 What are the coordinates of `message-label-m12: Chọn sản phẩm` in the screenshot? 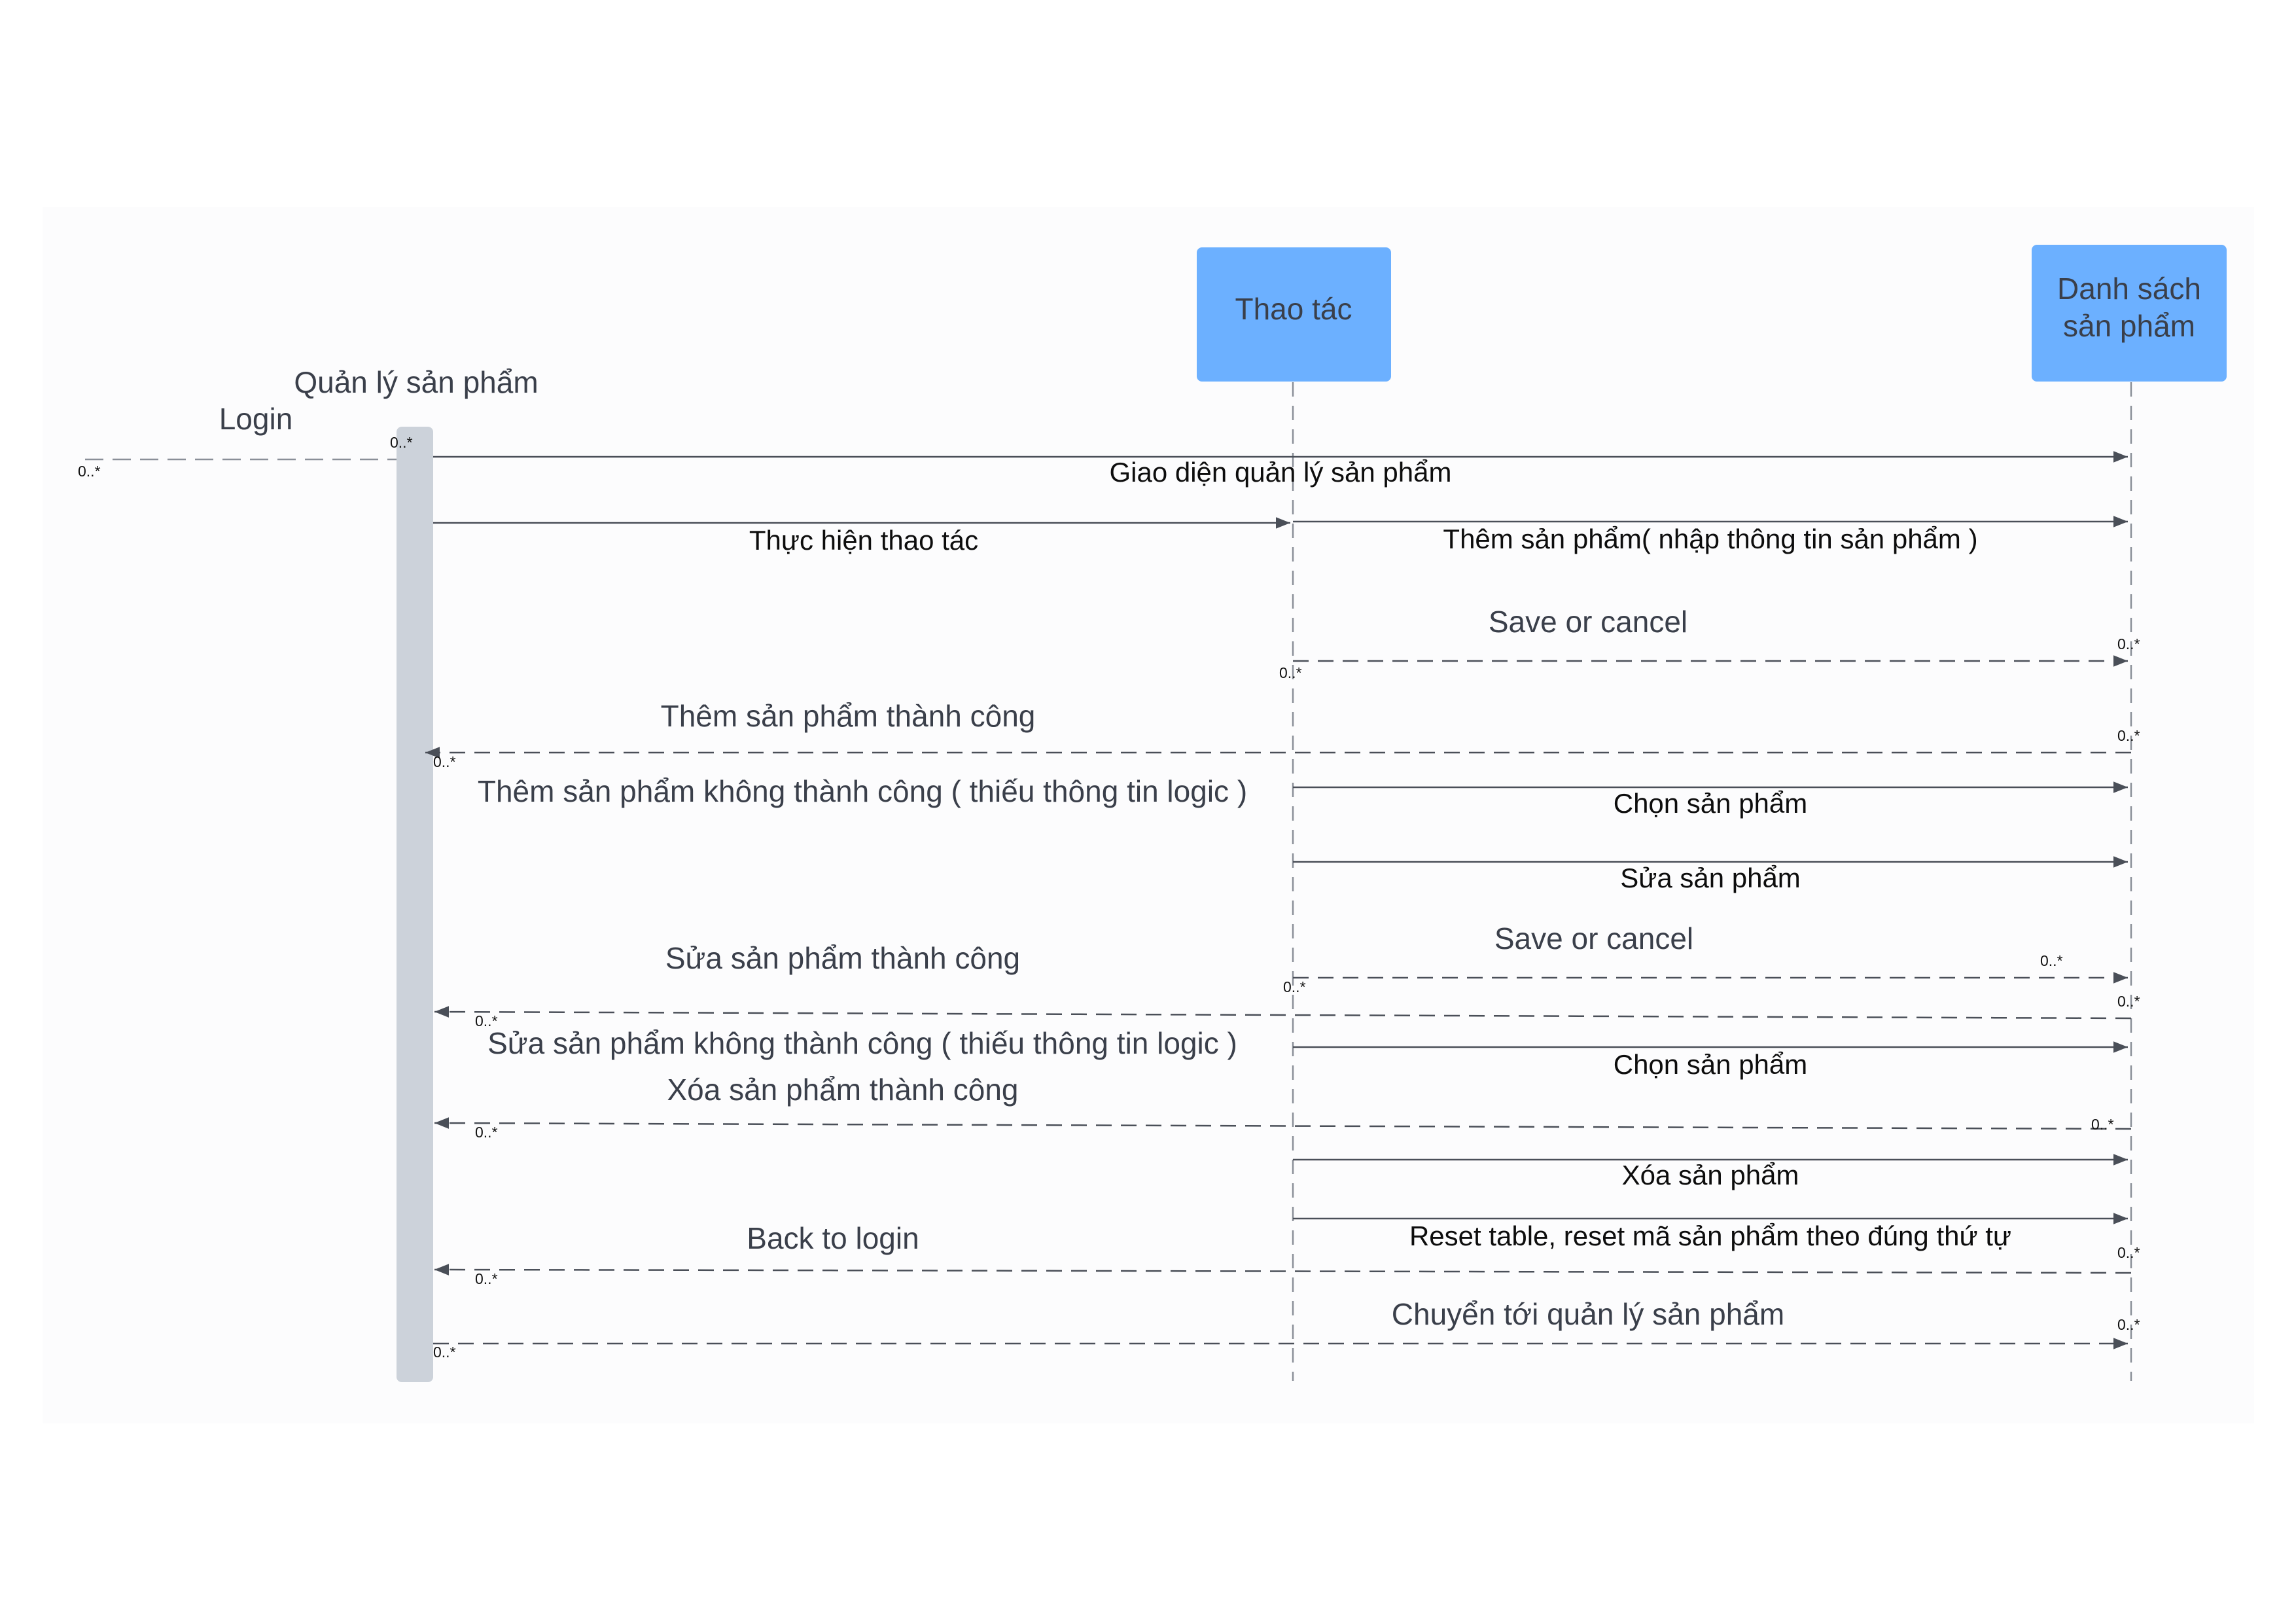 It's located at (1711, 1064).